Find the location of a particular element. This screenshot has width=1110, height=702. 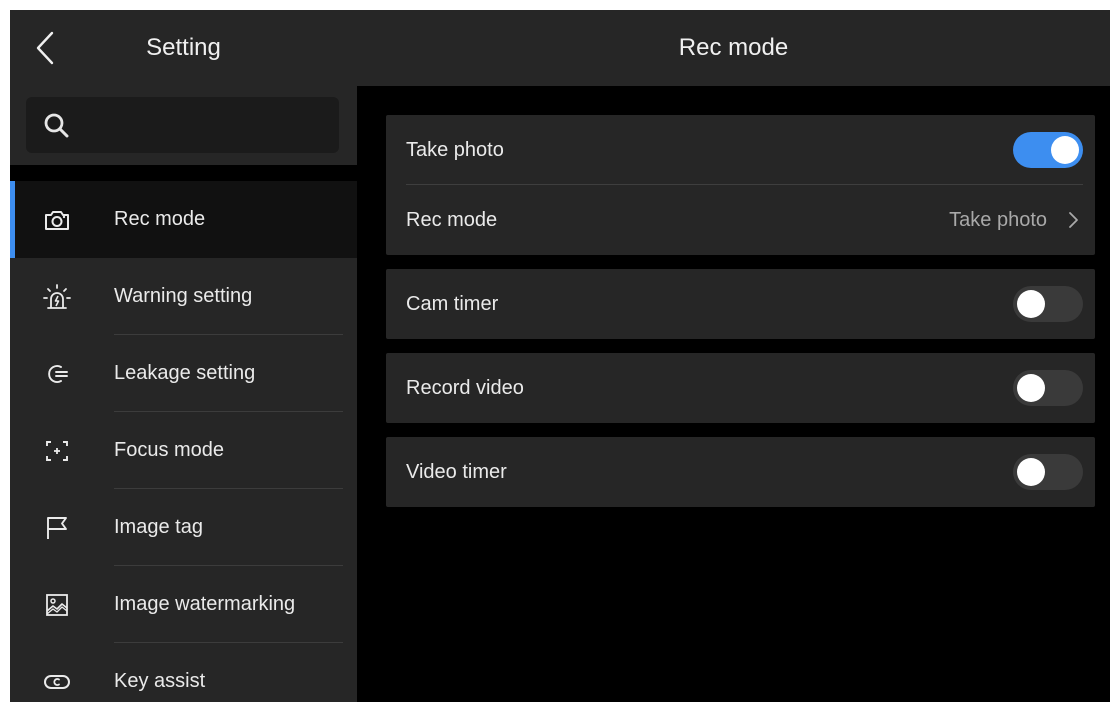

sidebar-item-label: Rec mode is located at coordinates (160, 219).